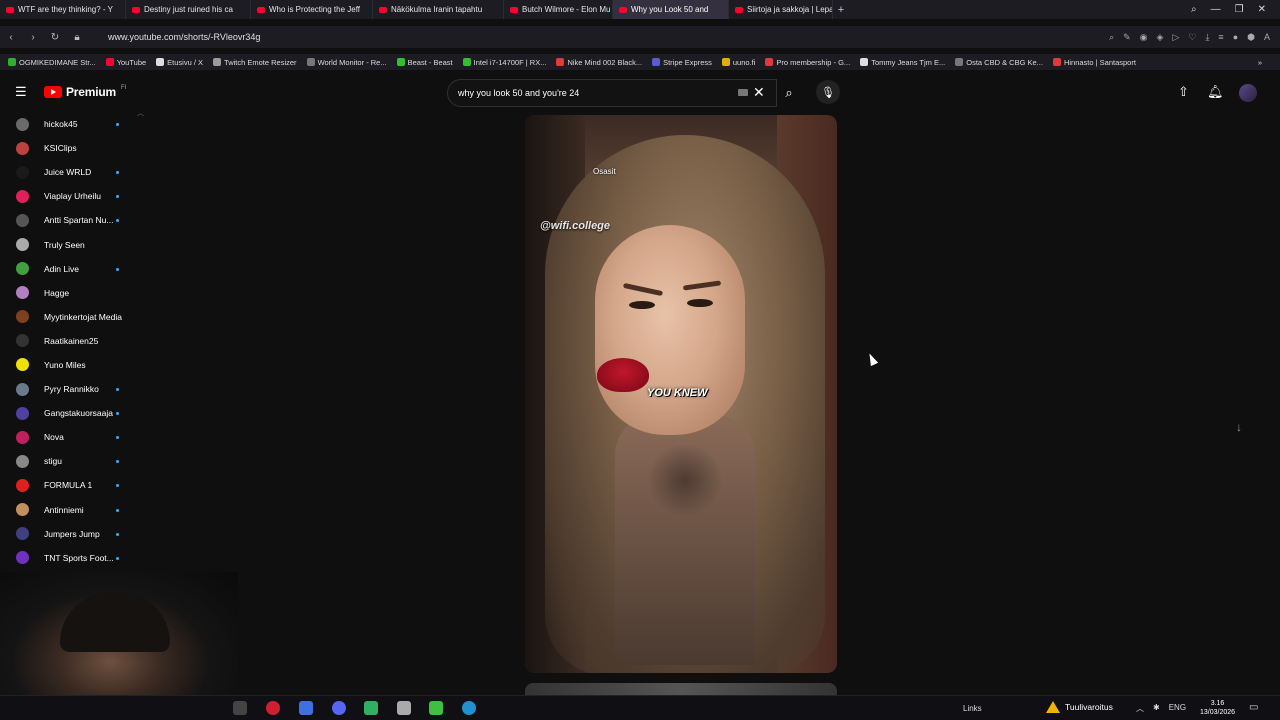 This screenshot has height=720, width=1280. I want to click on clock: 3.16 13/03/2026, so click(1217, 708).